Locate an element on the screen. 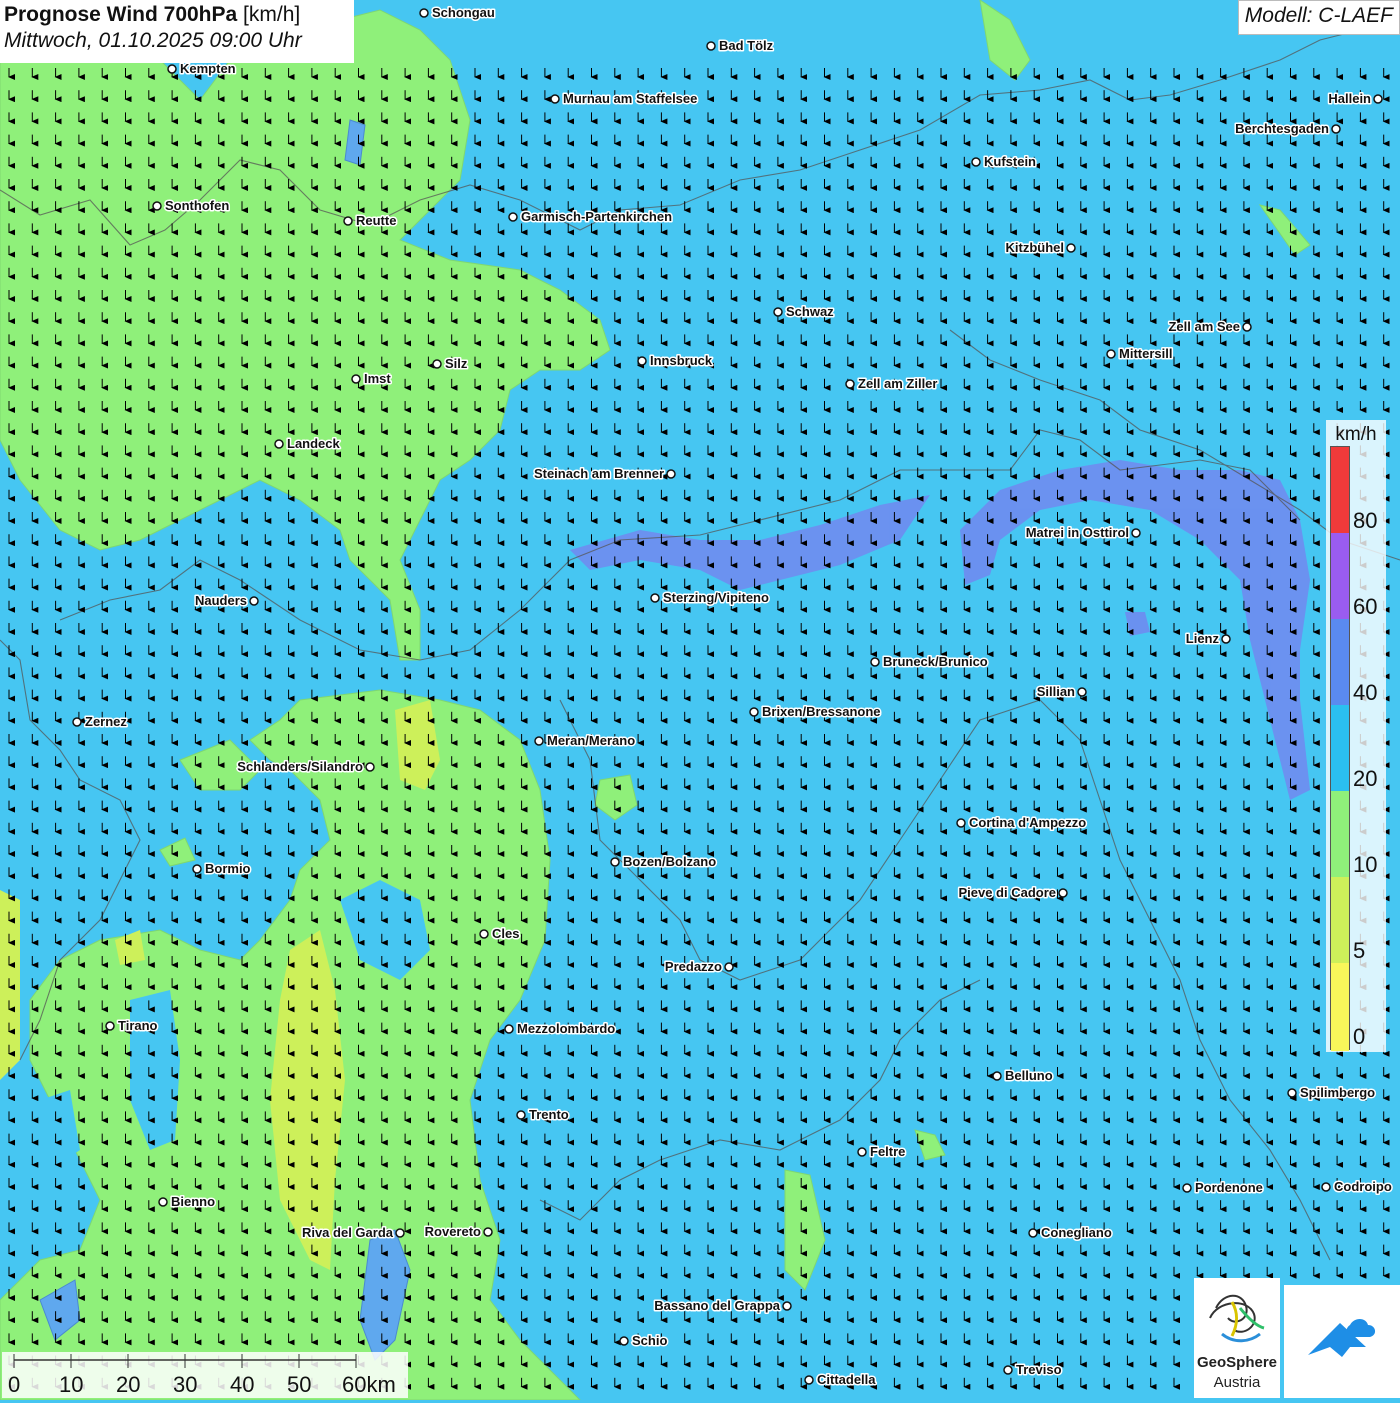 Image resolution: width=1400 pixels, height=1403 pixels. scale-label-30: 30 is located at coordinates (185, 1384).